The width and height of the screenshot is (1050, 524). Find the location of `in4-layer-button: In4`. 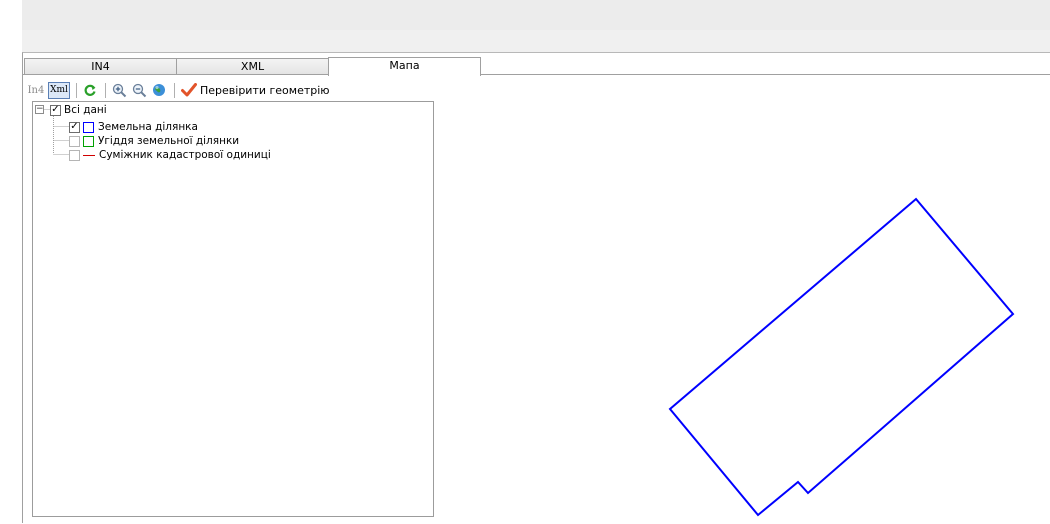

in4-layer-button: In4 is located at coordinates (36, 90).